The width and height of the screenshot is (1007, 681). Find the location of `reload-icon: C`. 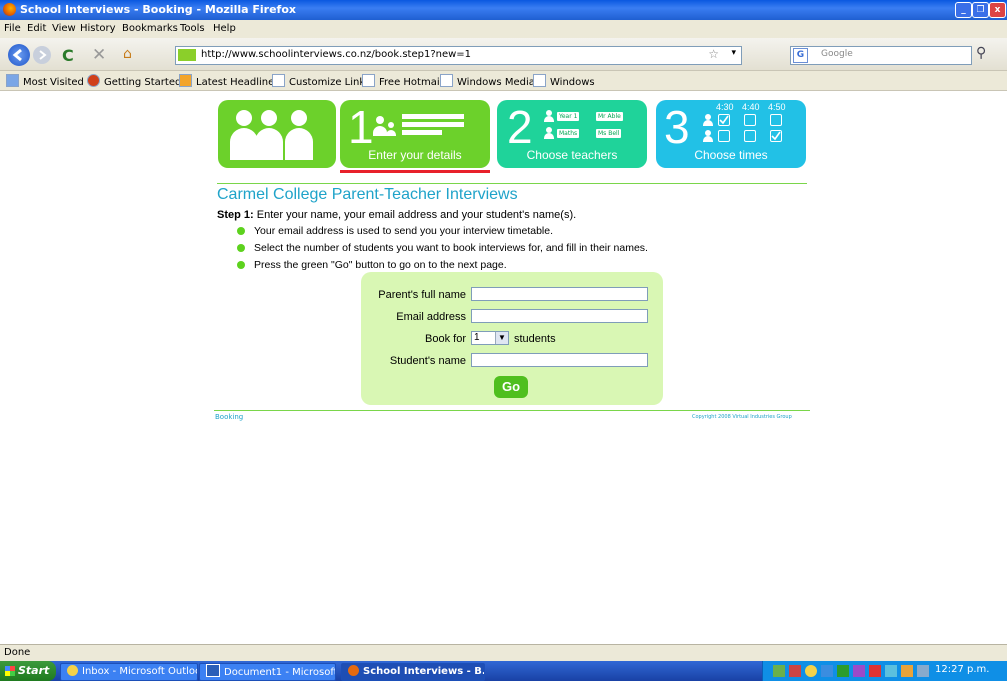

reload-icon: C is located at coordinates (68, 55).